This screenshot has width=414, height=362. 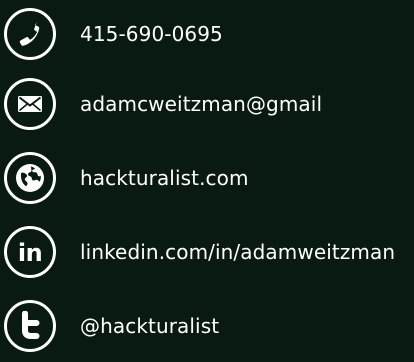 I want to click on phone-number-text: 415-690-0695, so click(x=151, y=34).